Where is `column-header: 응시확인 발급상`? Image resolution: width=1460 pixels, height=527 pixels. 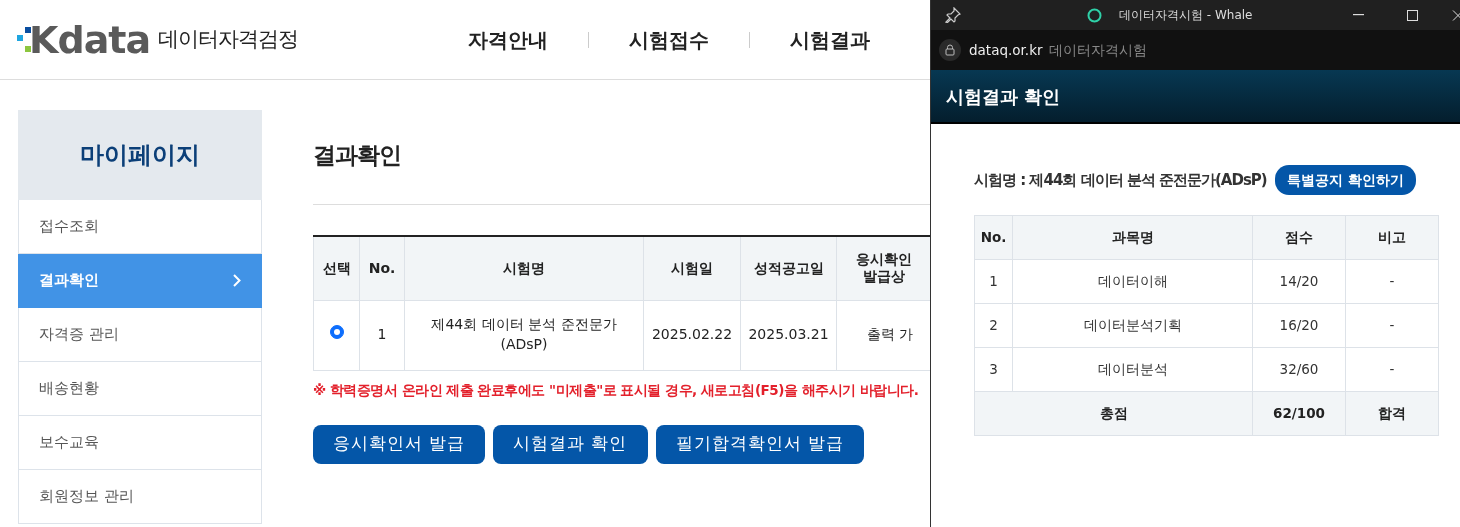 column-header: 응시확인 발급상 is located at coordinates (883, 268).